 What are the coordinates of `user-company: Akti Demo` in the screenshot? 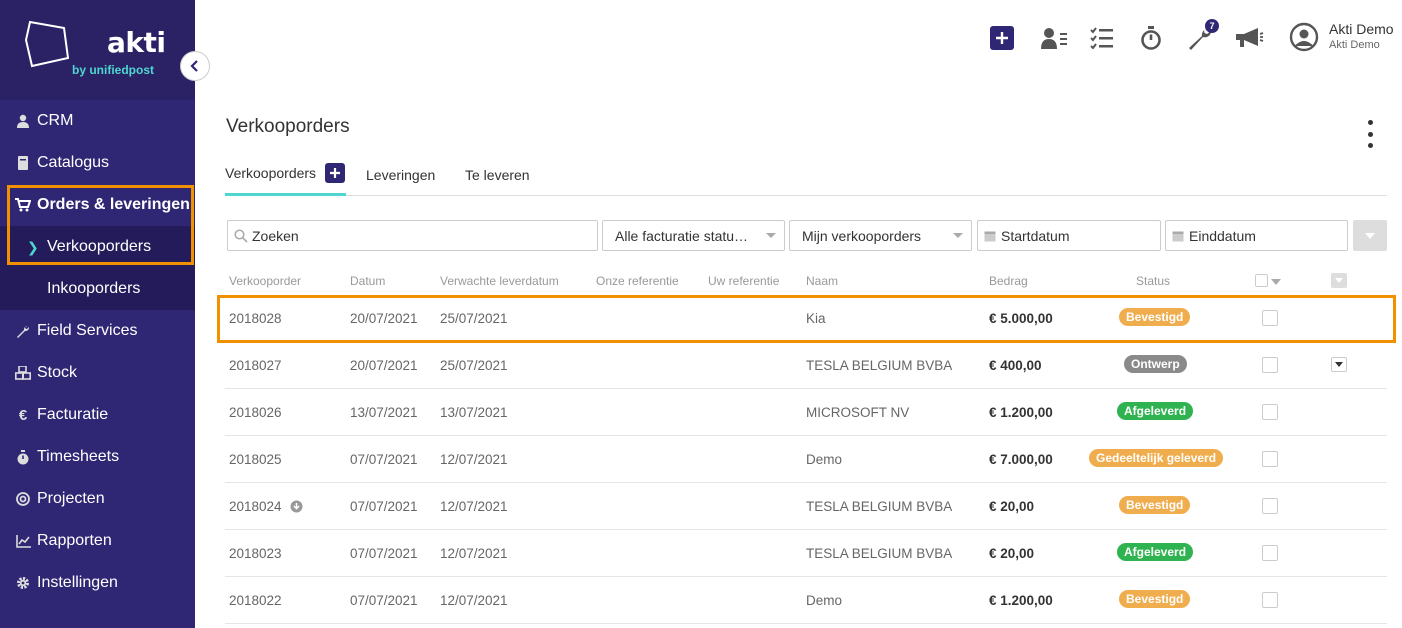 It's located at (1354, 45).